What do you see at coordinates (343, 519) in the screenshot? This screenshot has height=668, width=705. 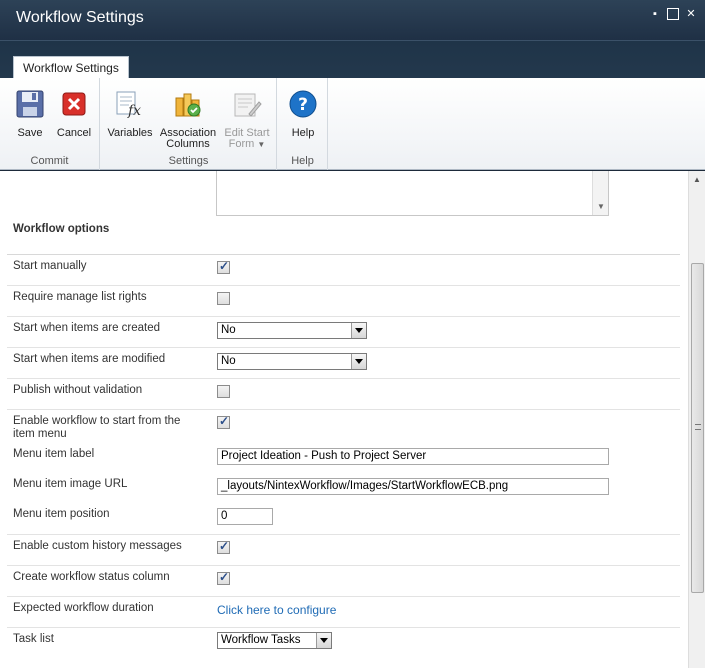 I see `row-menu-item-position: Menu item position 0` at bounding box center [343, 519].